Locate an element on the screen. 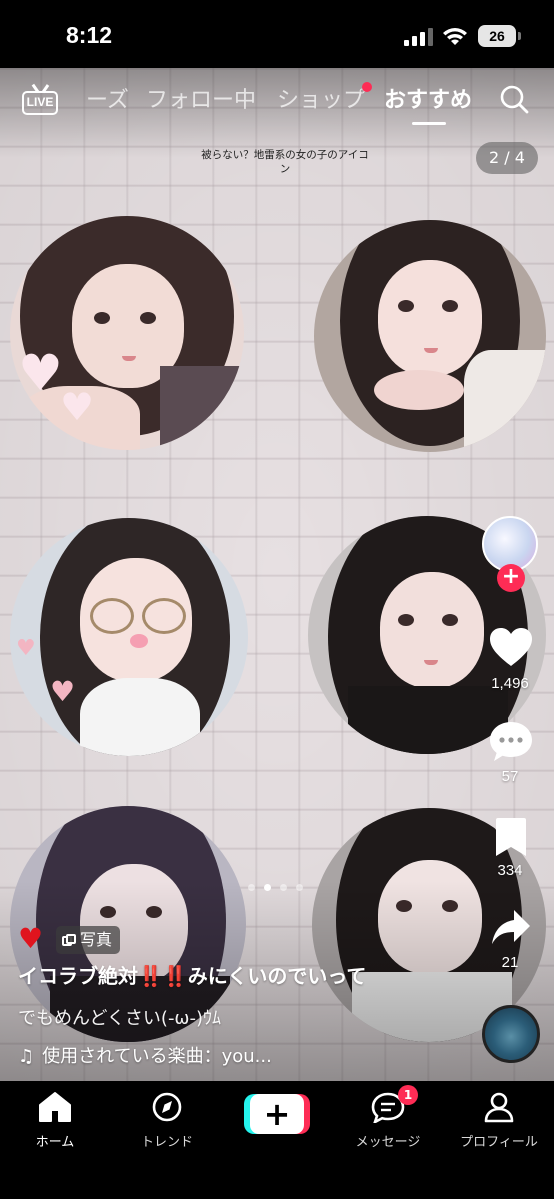 The image size is (554, 1199). carousel-dots is located at coordinates (278, 888).